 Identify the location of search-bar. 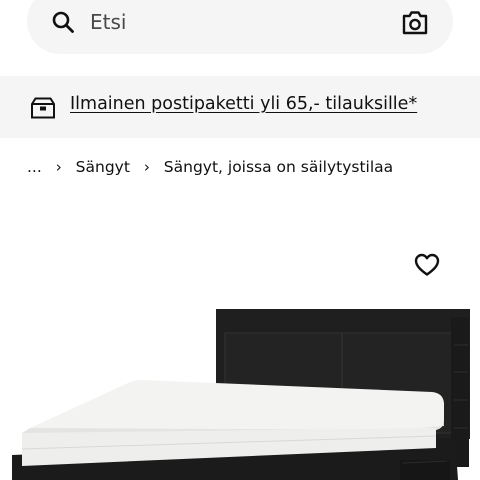
(240, 27).